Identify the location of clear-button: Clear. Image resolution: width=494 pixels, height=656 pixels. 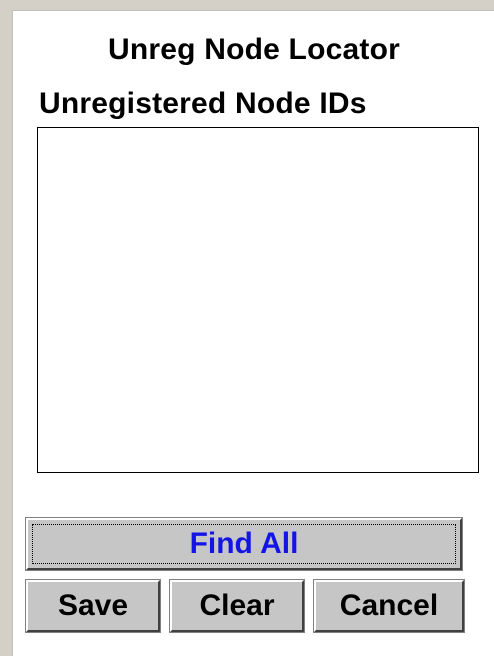
(237, 606).